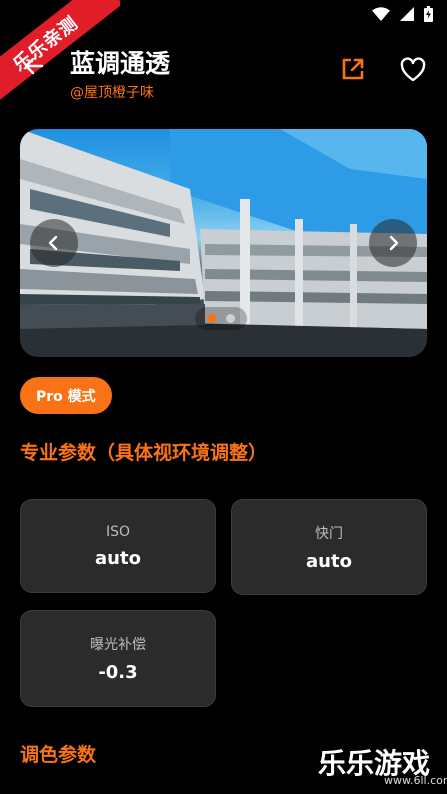  Describe the element at coordinates (118, 672) in the screenshot. I see `param-value: -0.3` at that location.